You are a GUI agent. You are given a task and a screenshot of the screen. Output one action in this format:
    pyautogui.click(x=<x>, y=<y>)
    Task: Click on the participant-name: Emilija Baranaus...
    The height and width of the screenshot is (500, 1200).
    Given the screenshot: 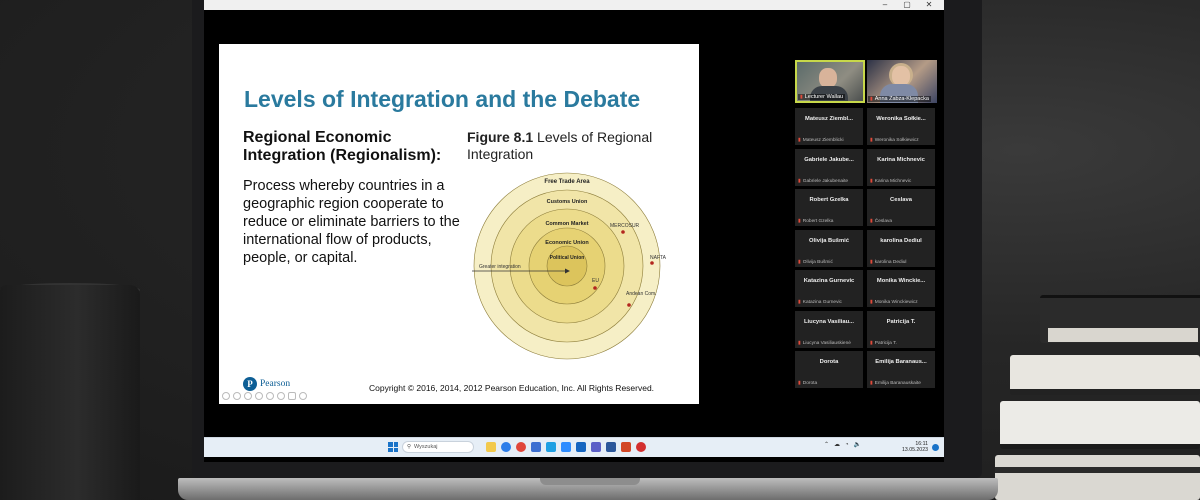 What is the action you would take?
    pyautogui.click(x=901, y=362)
    